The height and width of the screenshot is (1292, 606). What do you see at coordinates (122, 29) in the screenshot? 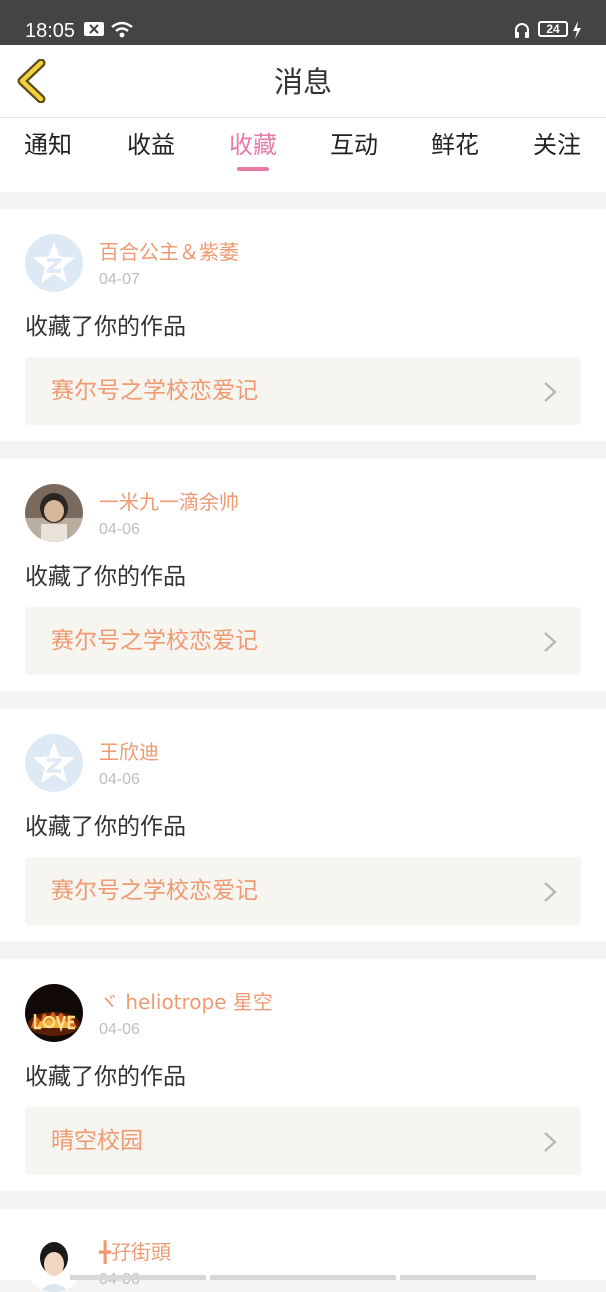
I see `wifi-icon` at bounding box center [122, 29].